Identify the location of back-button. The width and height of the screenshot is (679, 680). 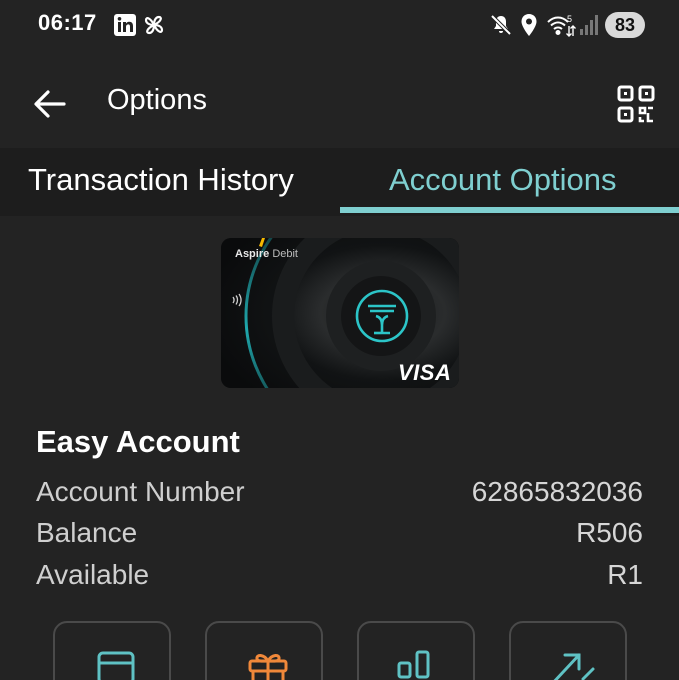
(50, 104).